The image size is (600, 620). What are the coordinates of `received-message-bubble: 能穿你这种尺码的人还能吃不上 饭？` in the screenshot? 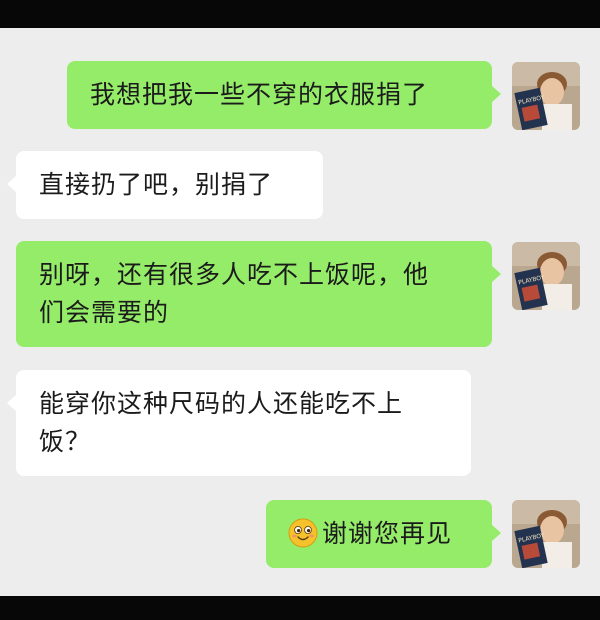 It's located at (239, 423).